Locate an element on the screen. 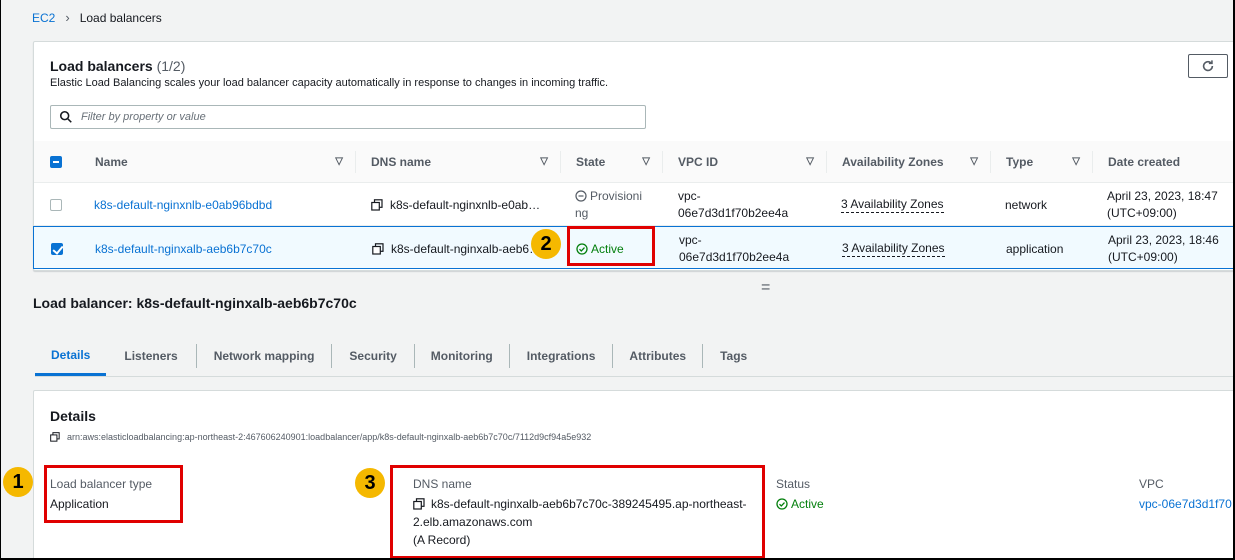 This screenshot has width=1235, height=560. tab-attributes: Attributes is located at coordinates (657, 356).